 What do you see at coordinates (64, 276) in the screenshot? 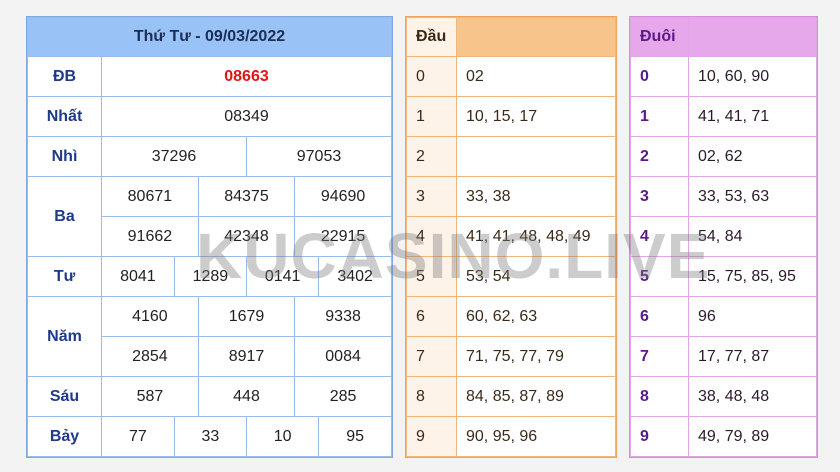
I see `prize-label: Tư` at bounding box center [64, 276].